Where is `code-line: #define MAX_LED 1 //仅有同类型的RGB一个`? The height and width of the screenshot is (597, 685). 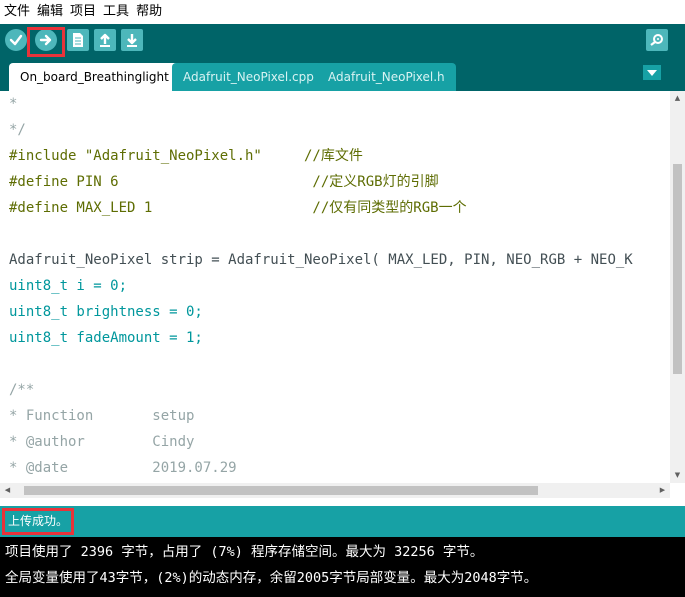 code-line: #define MAX_LED 1 //仅有同类型的RGB一个 is located at coordinates (238, 208).